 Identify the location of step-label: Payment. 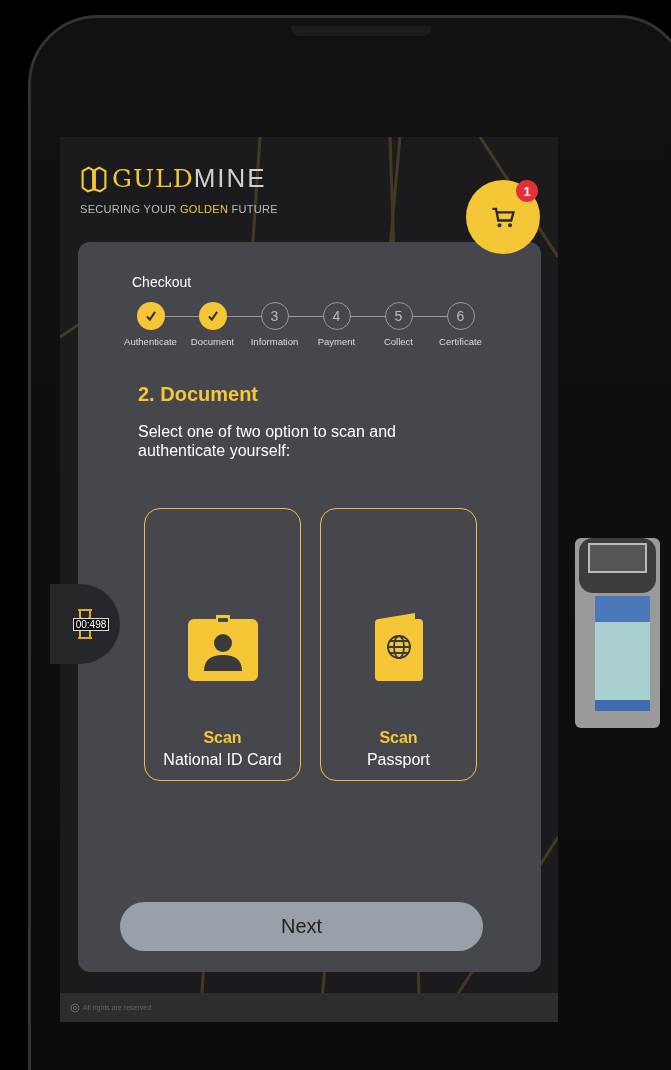
(336, 341).